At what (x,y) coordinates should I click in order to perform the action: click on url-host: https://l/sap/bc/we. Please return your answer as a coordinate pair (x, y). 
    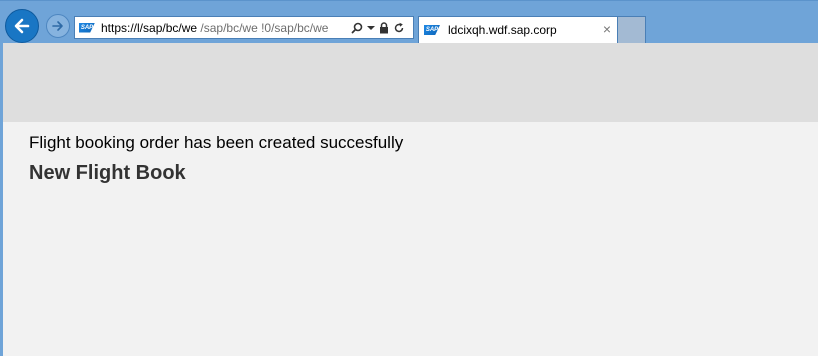
    Looking at the image, I should click on (149, 27).